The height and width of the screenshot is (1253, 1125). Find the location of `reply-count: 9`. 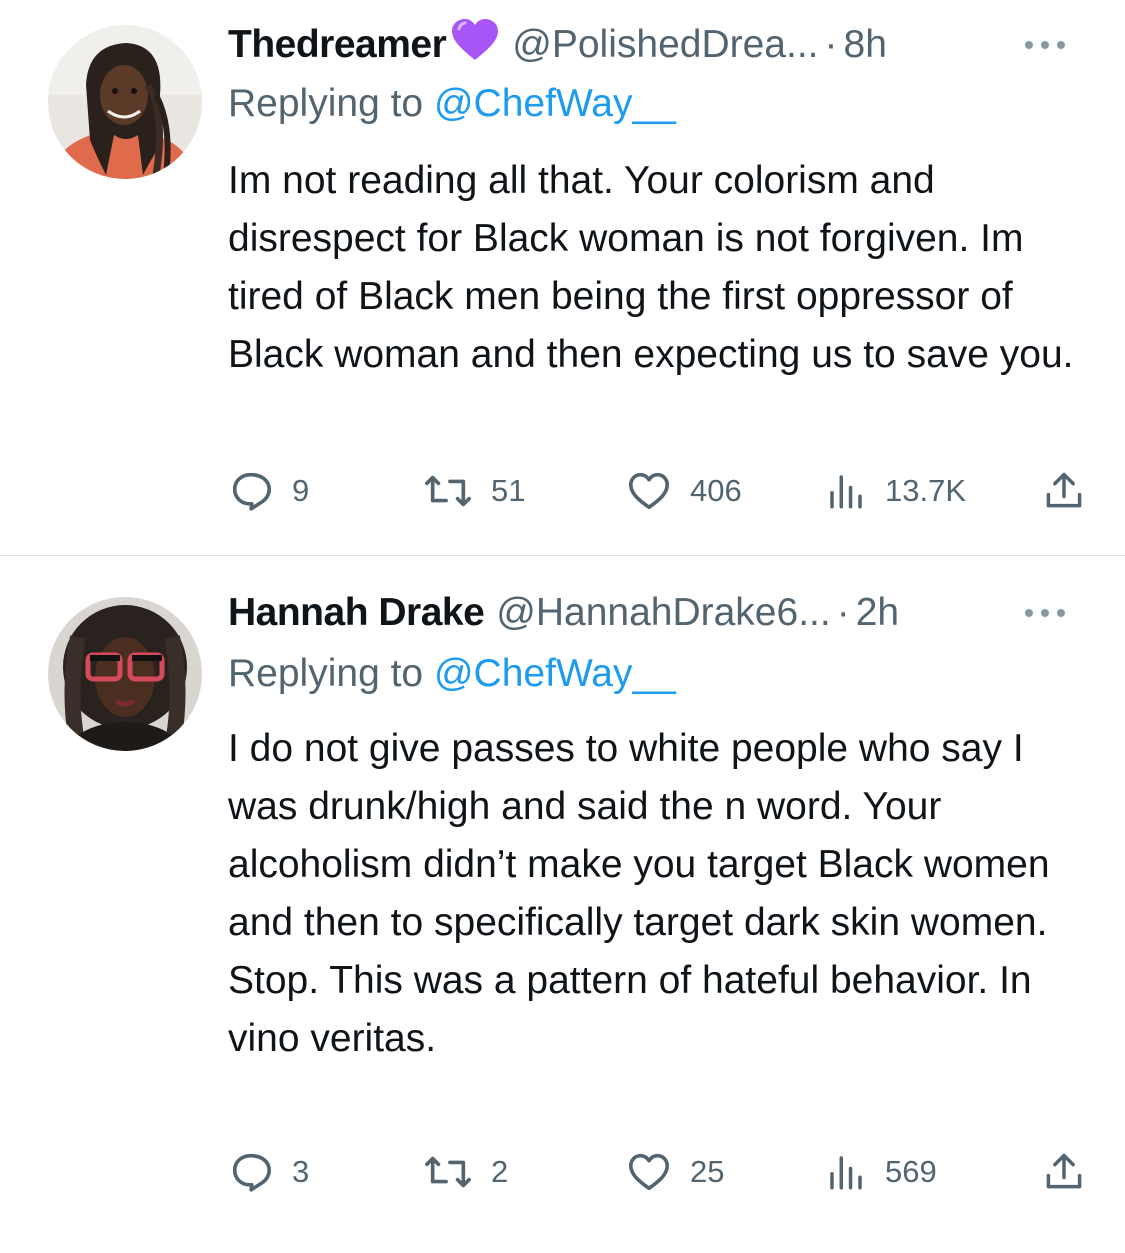

reply-count: 9 is located at coordinates (301, 490).